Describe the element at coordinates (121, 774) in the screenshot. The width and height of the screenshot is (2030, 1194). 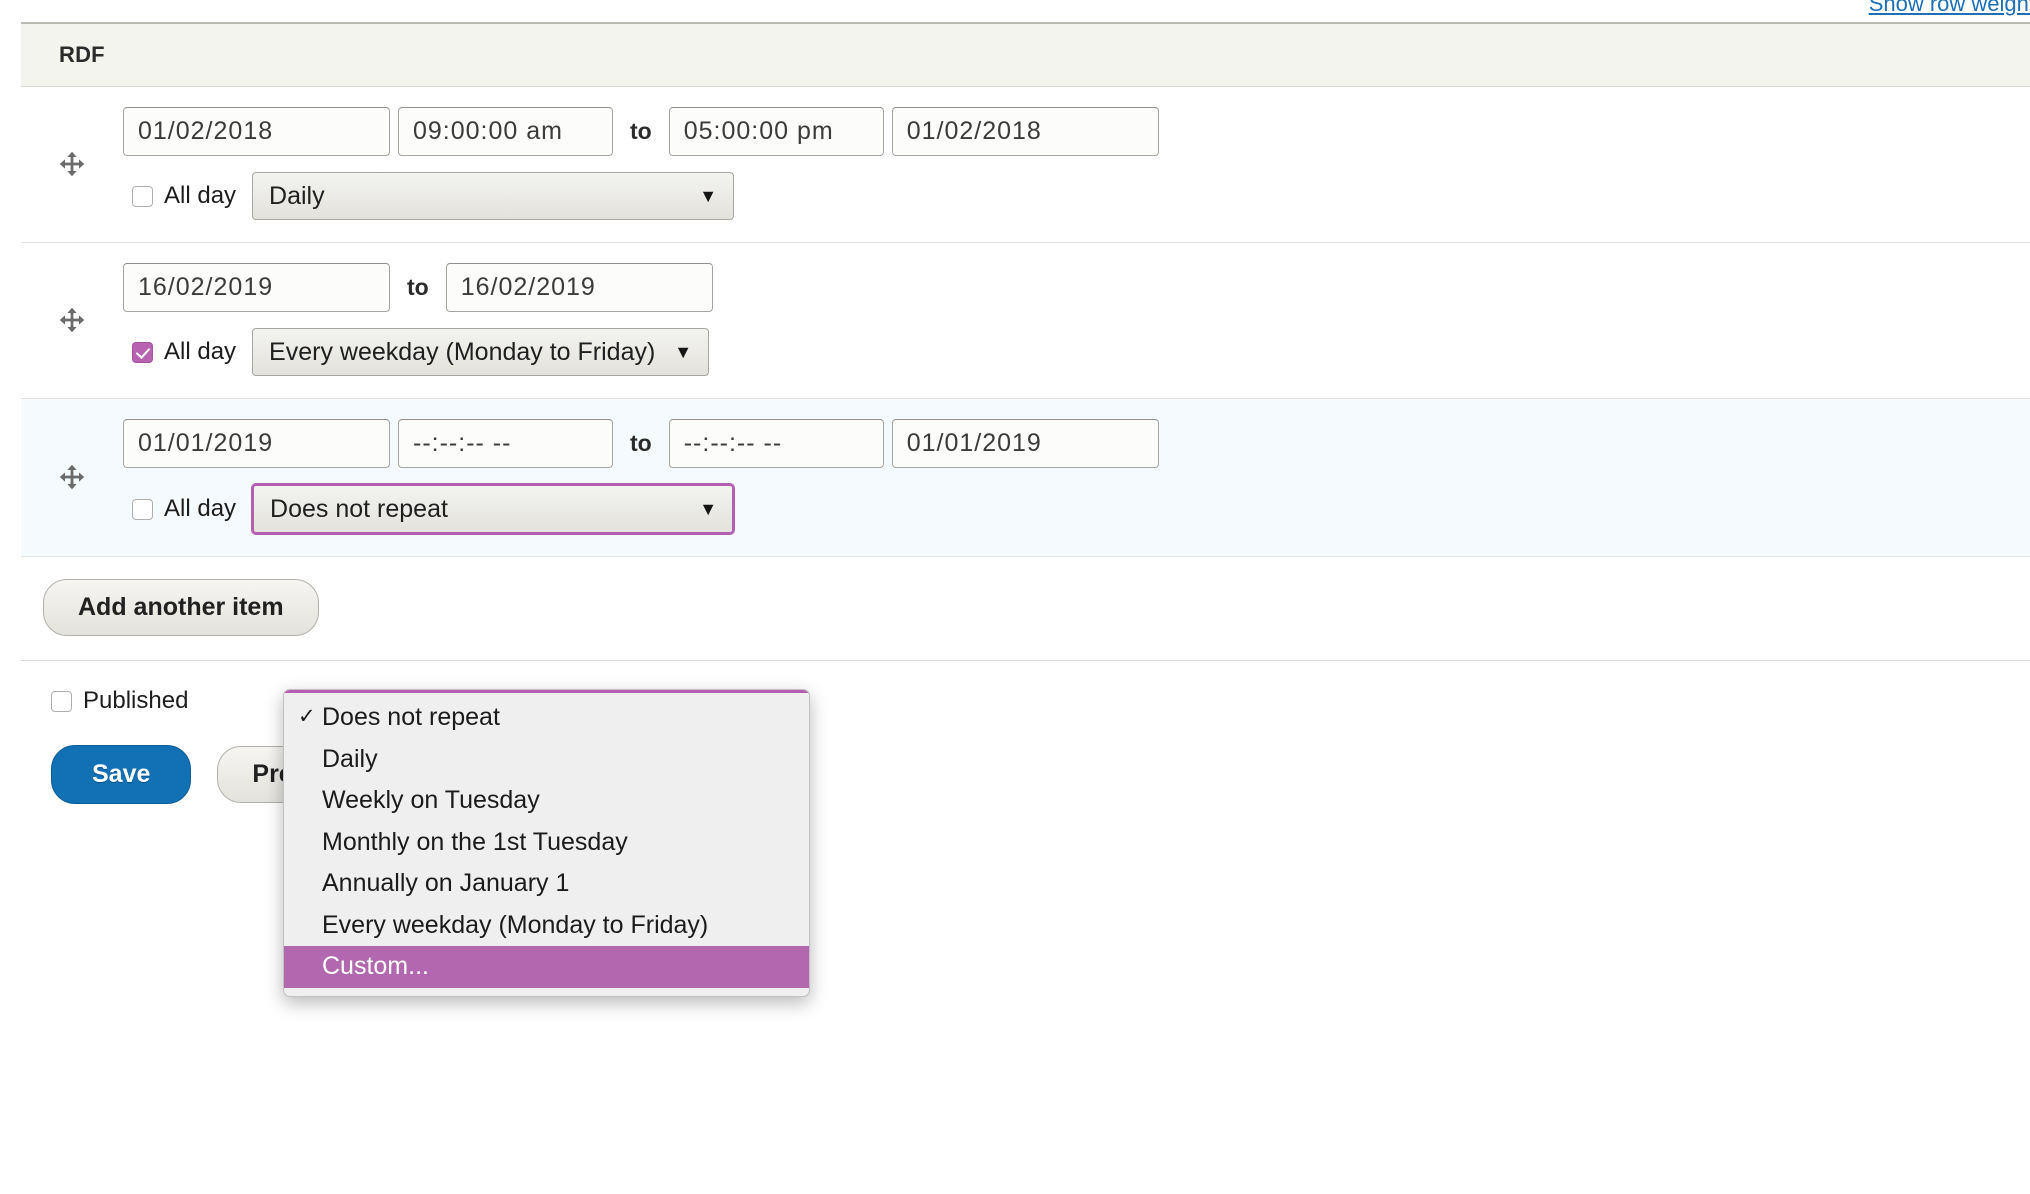
I see `save-button: Save` at that location.